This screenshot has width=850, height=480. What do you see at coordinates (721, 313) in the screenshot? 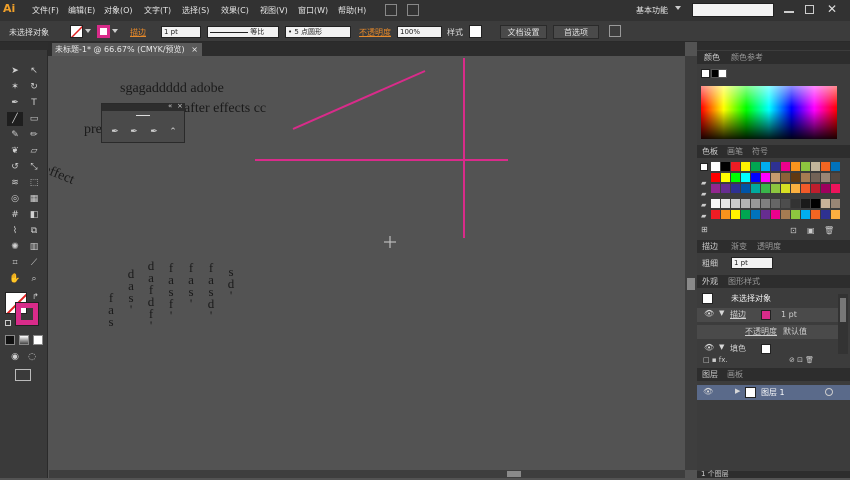
I see `expand-triangle-icon: ▼` at bounding box center [721, 313].